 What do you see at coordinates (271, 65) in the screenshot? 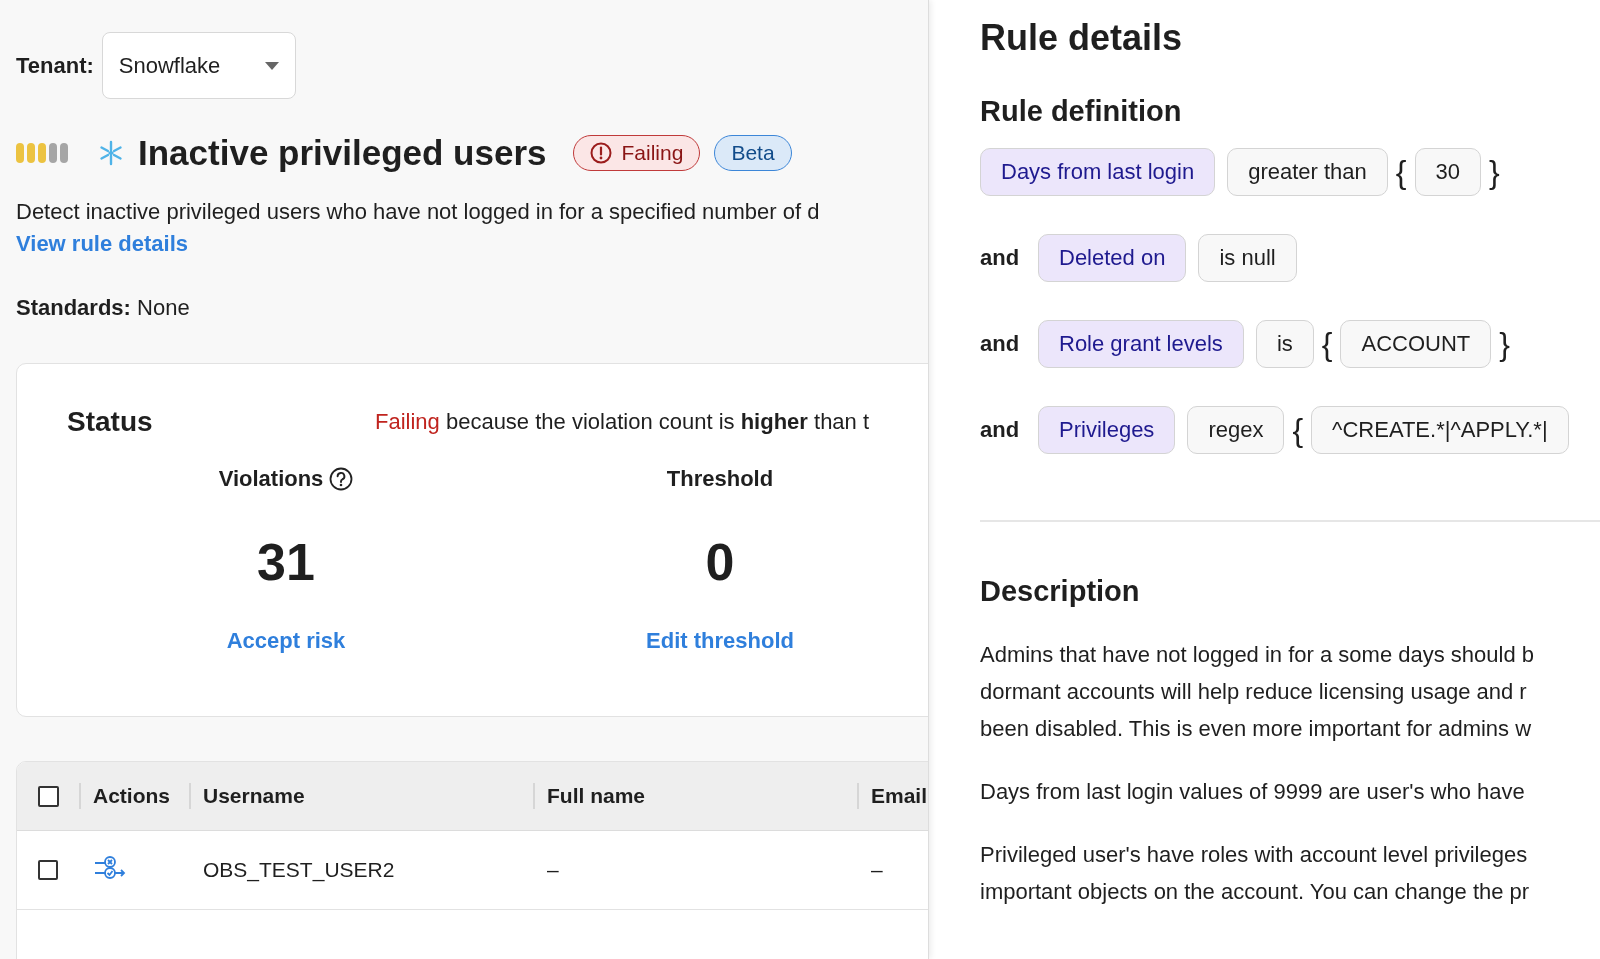
I see `caret-icon` at bounding box center [271, 65].